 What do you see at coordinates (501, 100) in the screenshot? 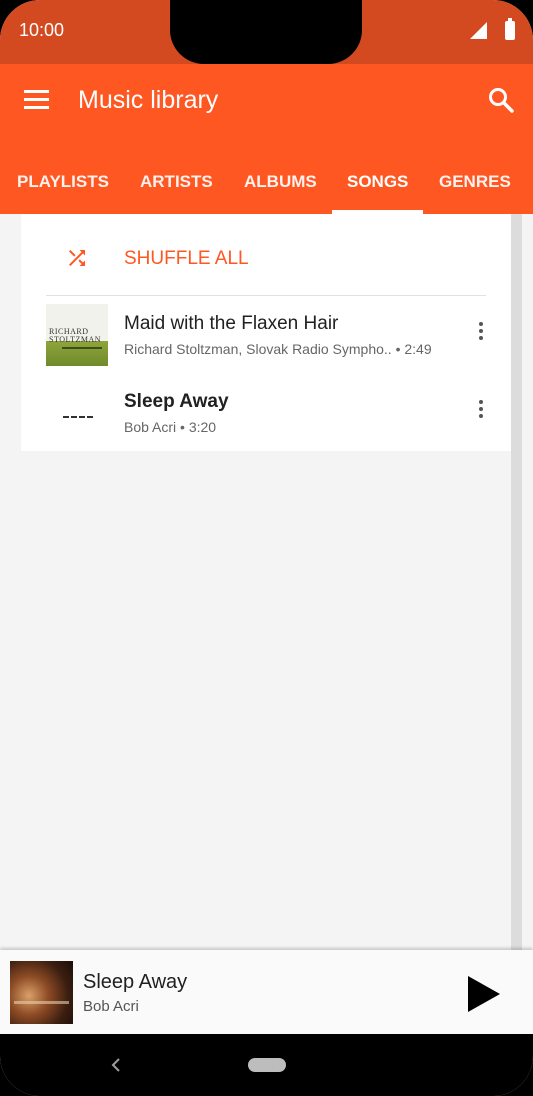
I see `search-icon` at bounding box center [501, 100].